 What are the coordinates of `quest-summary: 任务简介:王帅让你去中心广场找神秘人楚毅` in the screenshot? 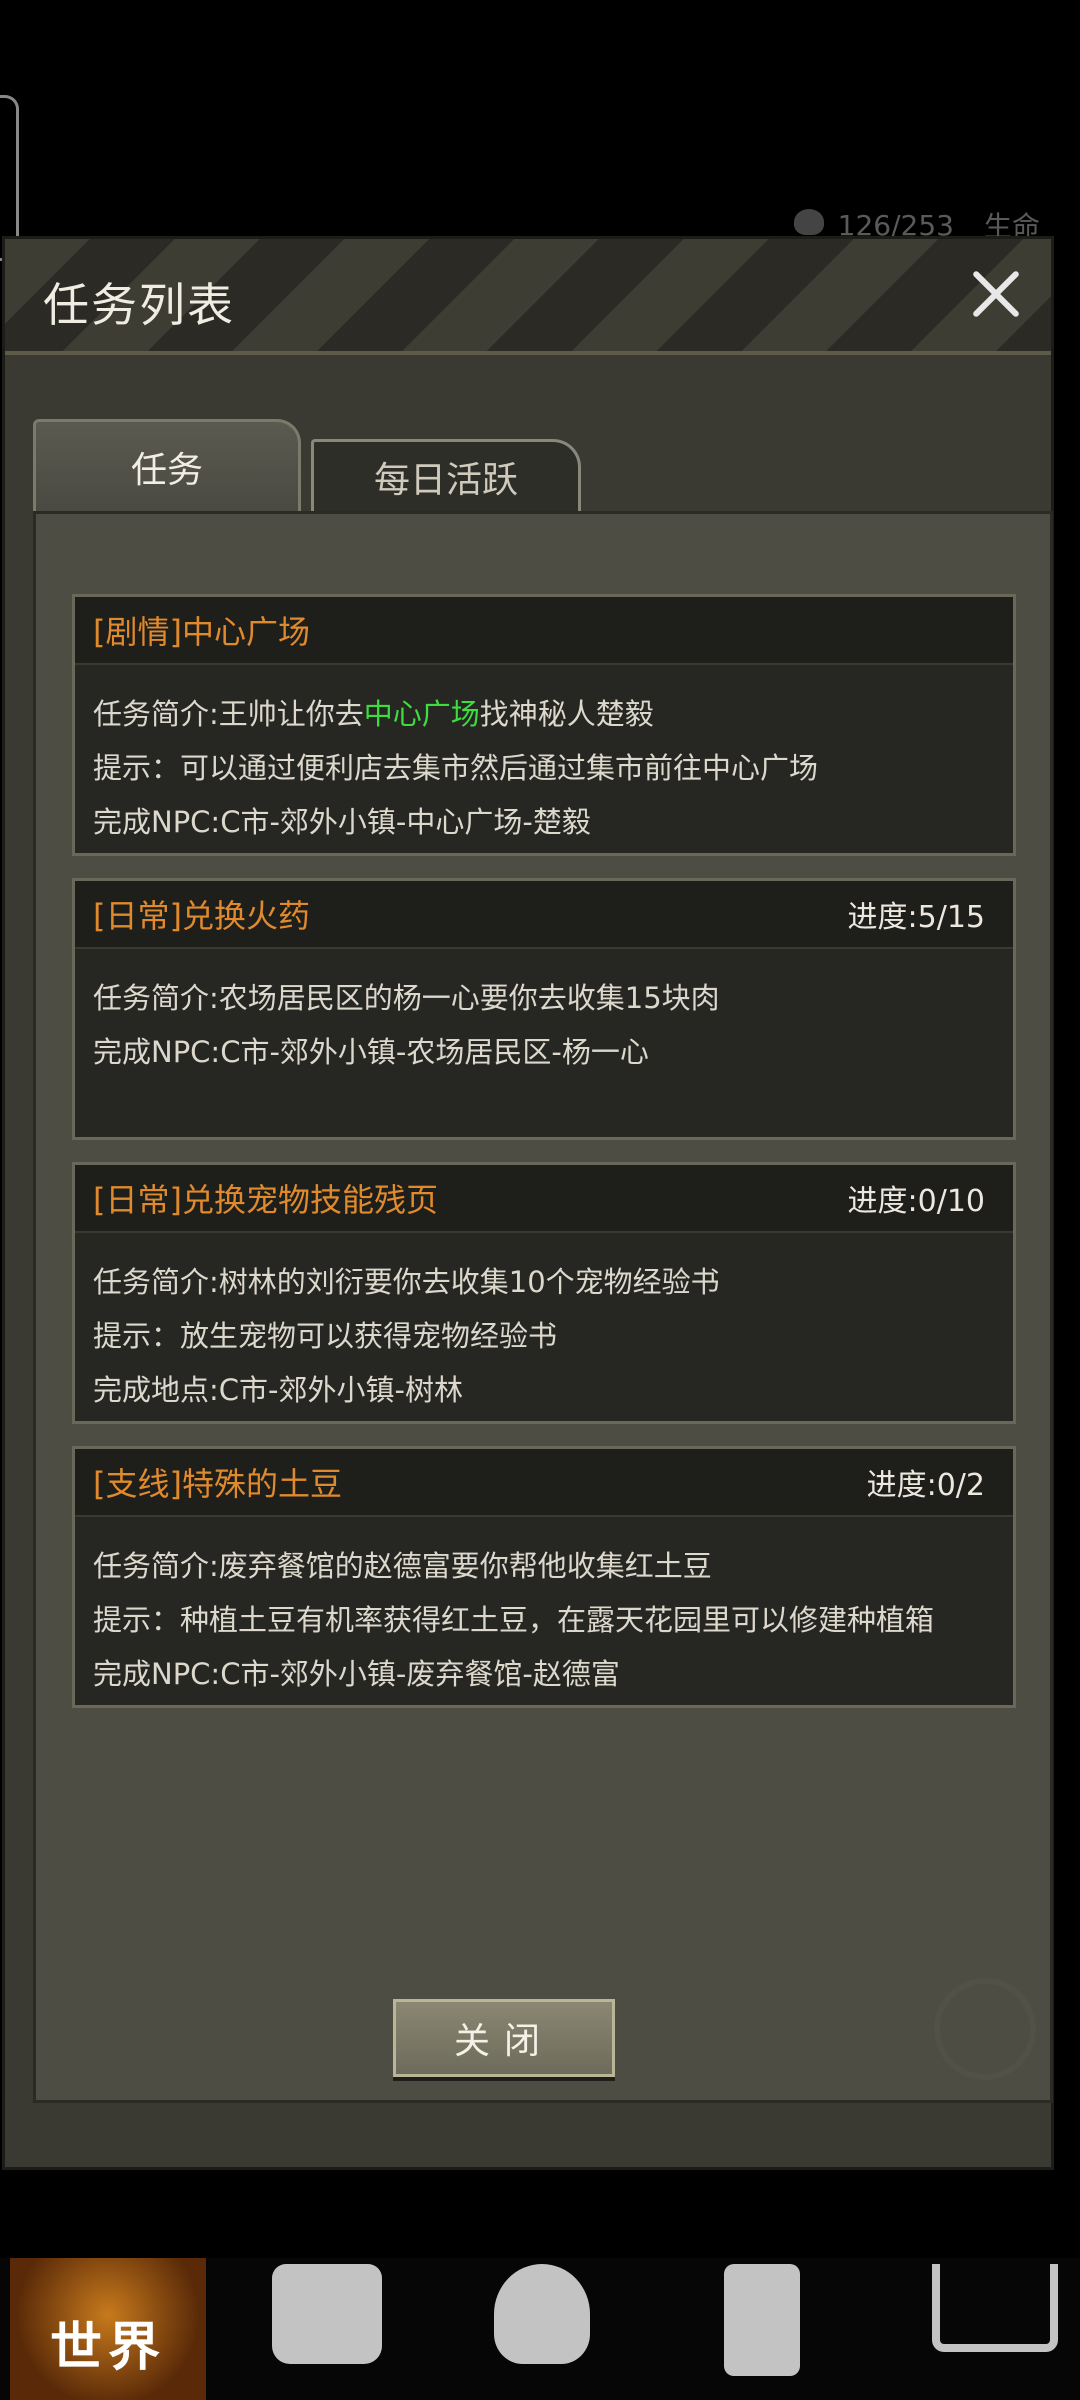 It's located at (544, 714).